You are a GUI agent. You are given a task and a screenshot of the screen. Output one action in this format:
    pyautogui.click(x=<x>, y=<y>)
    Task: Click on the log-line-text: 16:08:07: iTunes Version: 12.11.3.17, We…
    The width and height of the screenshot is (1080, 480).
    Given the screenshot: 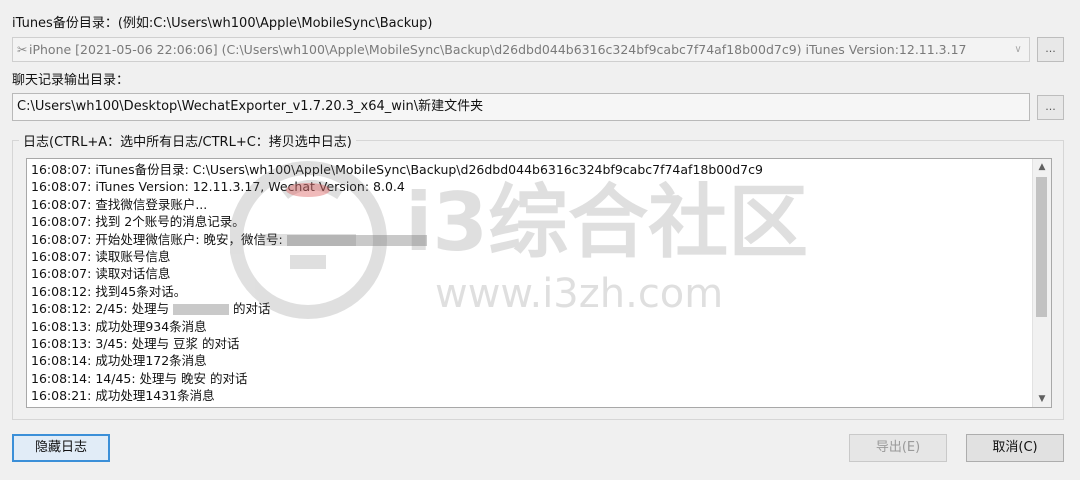 What is the action you would take?
    pyautogui.click(x=218, y=187)
    